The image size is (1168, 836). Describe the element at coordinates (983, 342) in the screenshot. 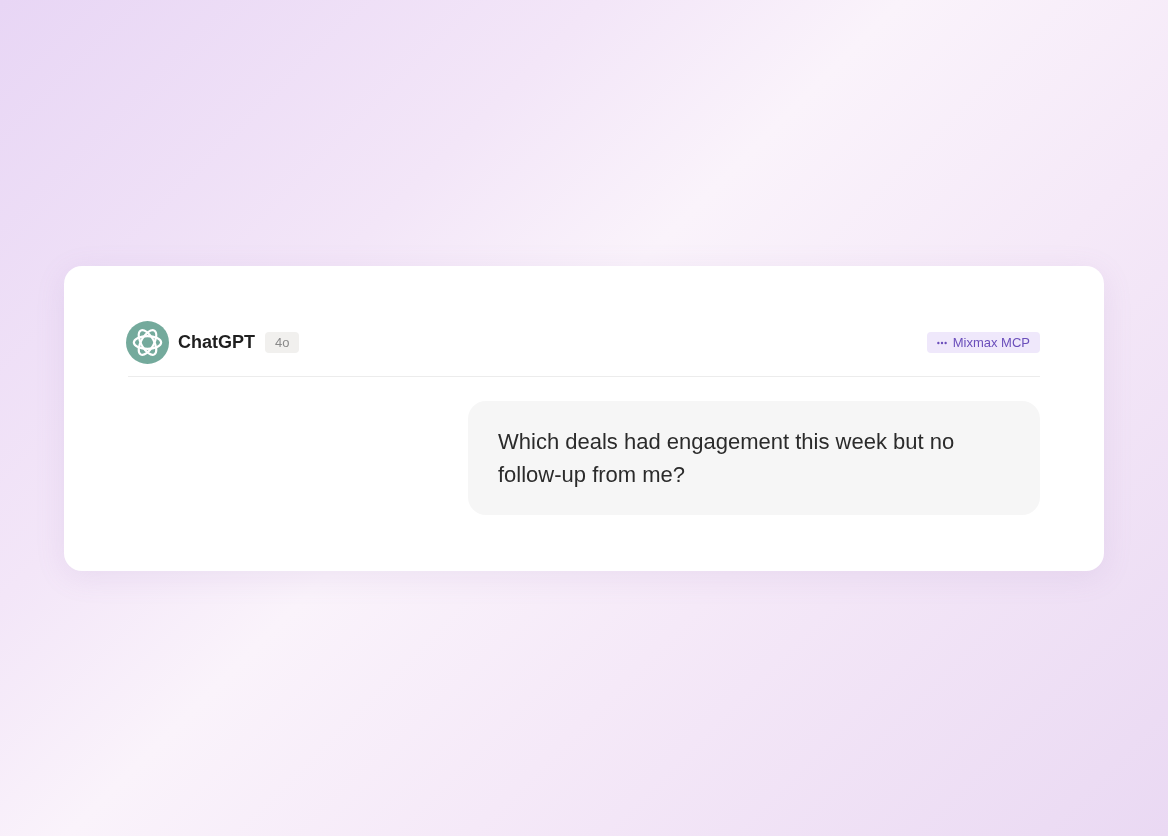

I see `integration-tag: Mixmax MCP` at that location.